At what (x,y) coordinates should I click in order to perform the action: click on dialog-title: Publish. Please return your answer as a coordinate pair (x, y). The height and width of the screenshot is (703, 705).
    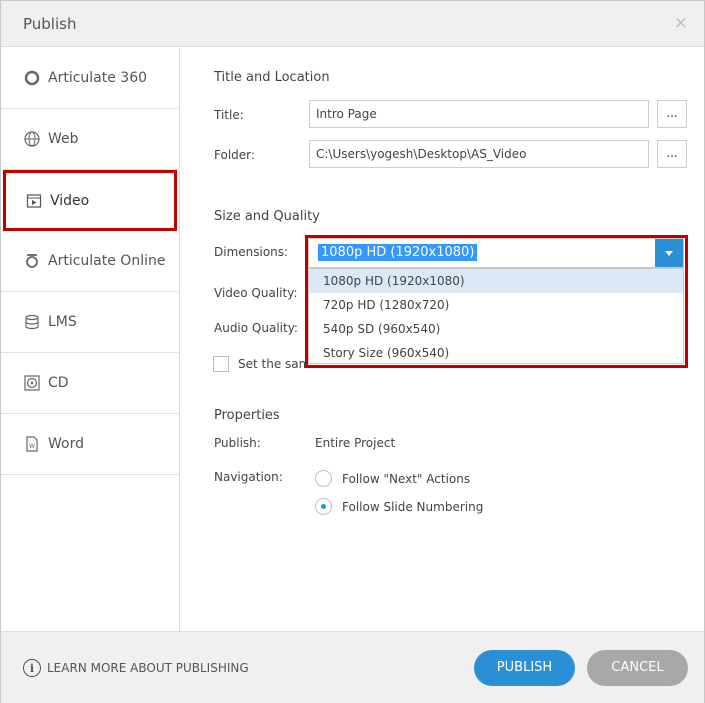
    Looking at the image, I should click on (50, 24).